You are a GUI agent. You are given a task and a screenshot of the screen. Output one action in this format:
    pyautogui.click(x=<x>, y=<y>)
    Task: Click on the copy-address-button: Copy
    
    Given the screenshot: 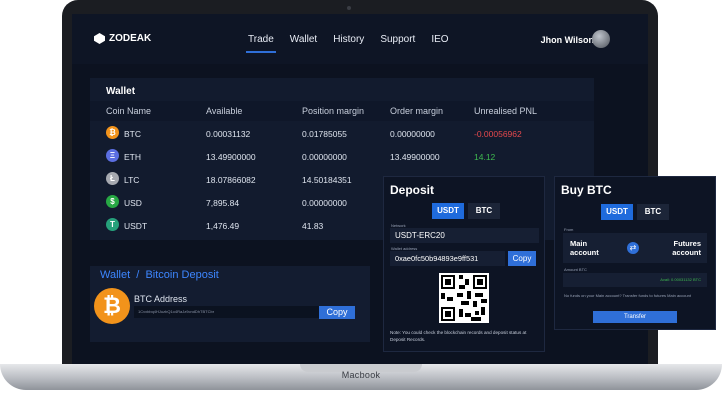 What is the action you would take?
    pyautogui.click(x=337, y=312)
    